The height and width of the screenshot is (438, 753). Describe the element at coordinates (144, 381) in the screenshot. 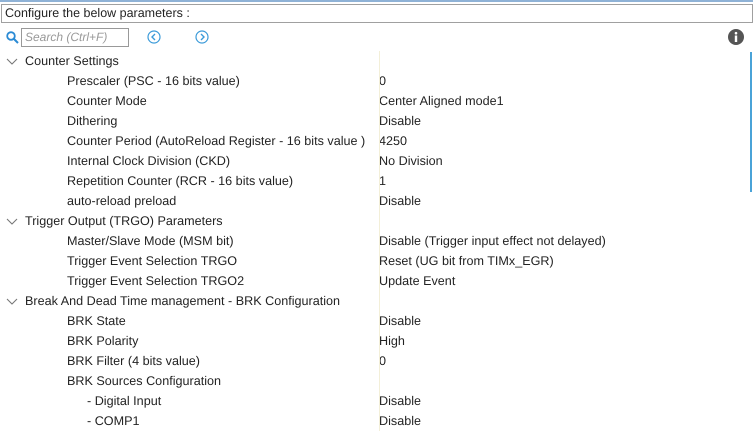

I see `parameter-label: BRK Sources Configuration` at that location.